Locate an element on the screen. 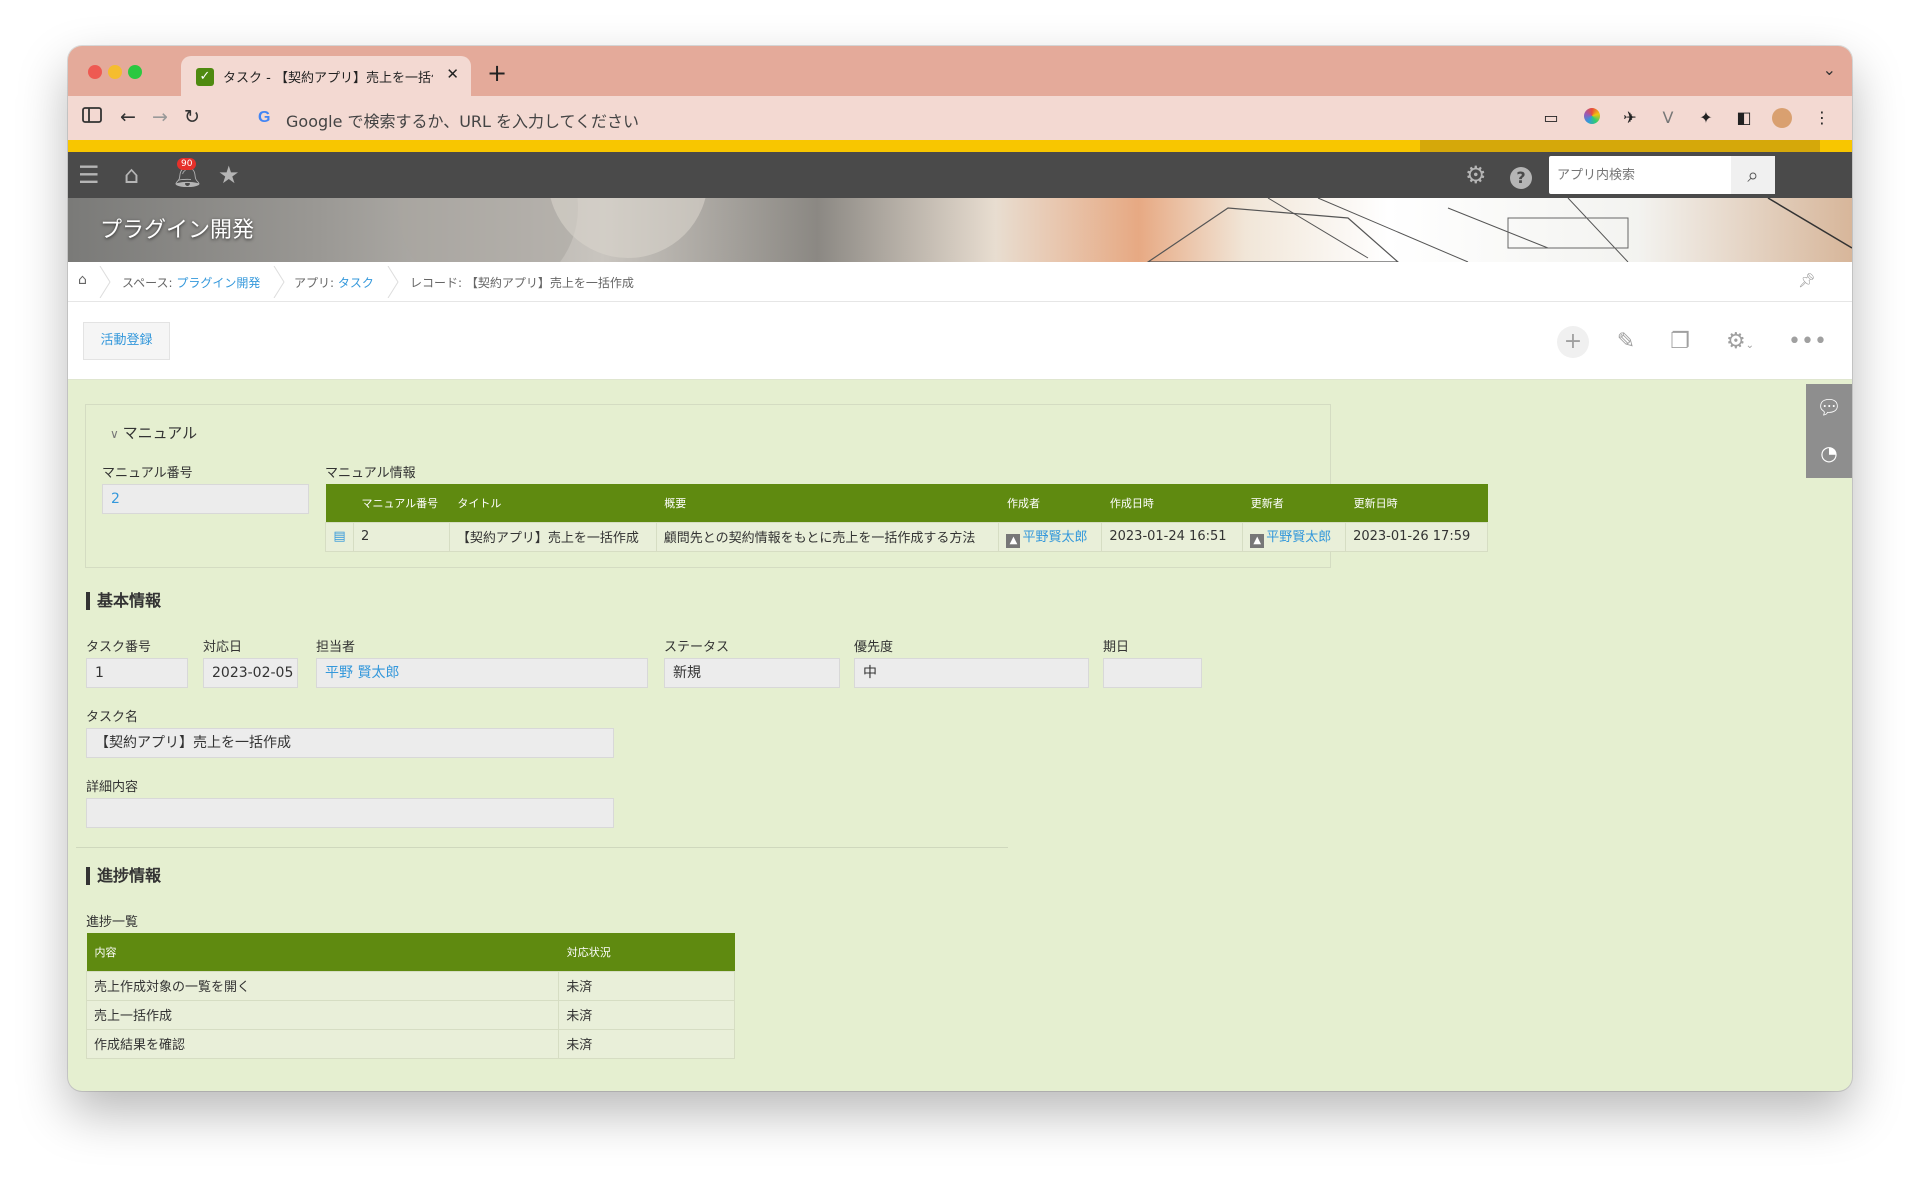 The height and width of the screenshot is (1181, 1920). tab-strip: ✓ タスク - 【契約アプリ】売上を一括作成 ✕ + ⌄ is located at coordinates (960, 71).